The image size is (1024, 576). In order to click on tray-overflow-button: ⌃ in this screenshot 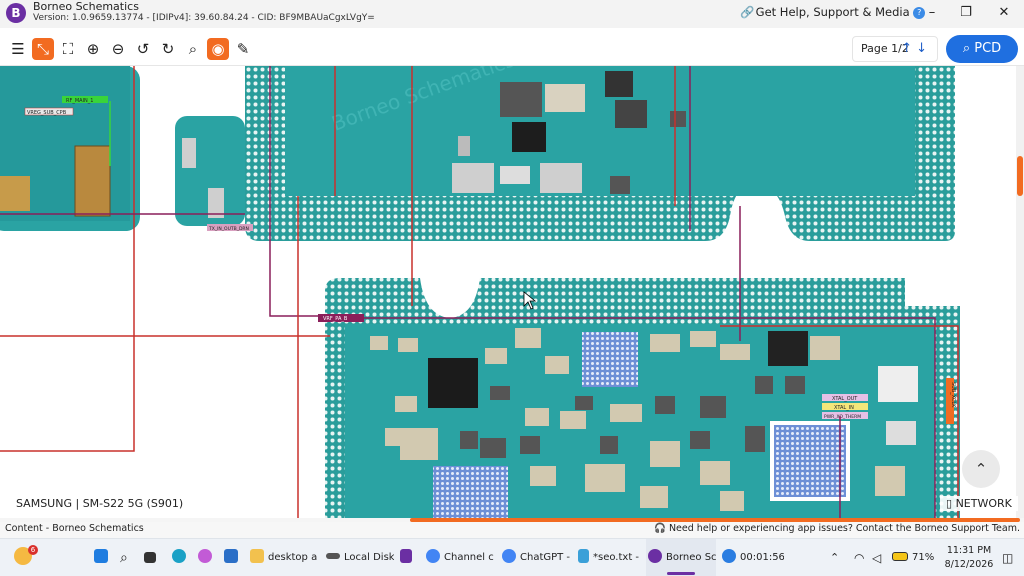, I will do `click(837, 557)`.